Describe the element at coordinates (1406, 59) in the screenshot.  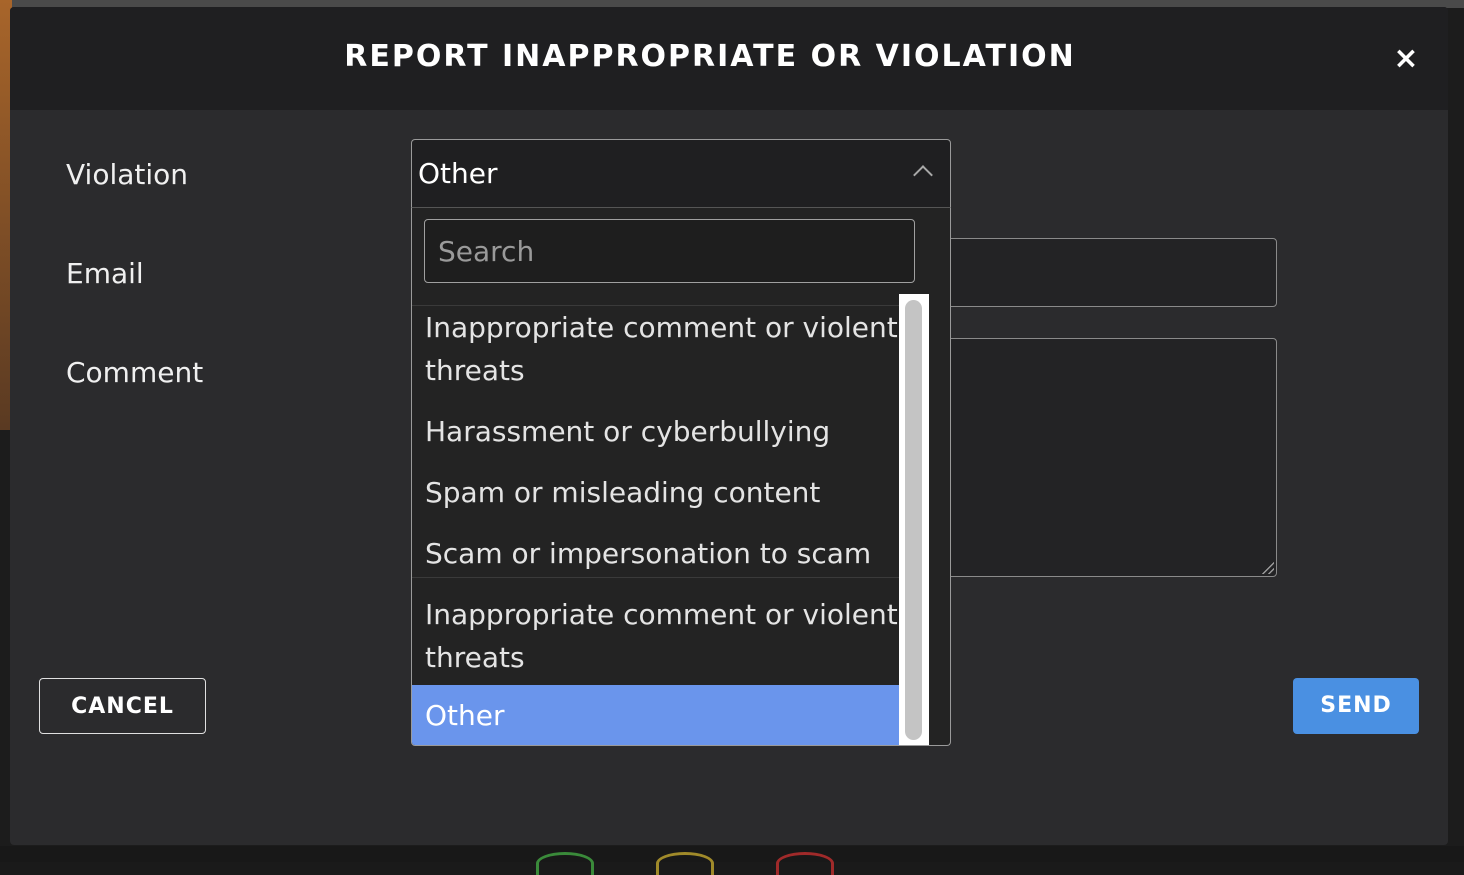
I see `close-icon: ×` at that location.